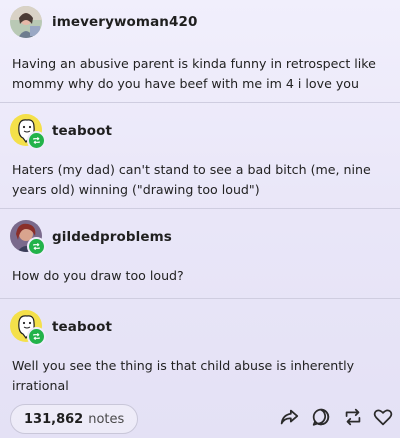 The image size is (400, 438). I want to click on username: imeverywoman420, so click(124, 22).